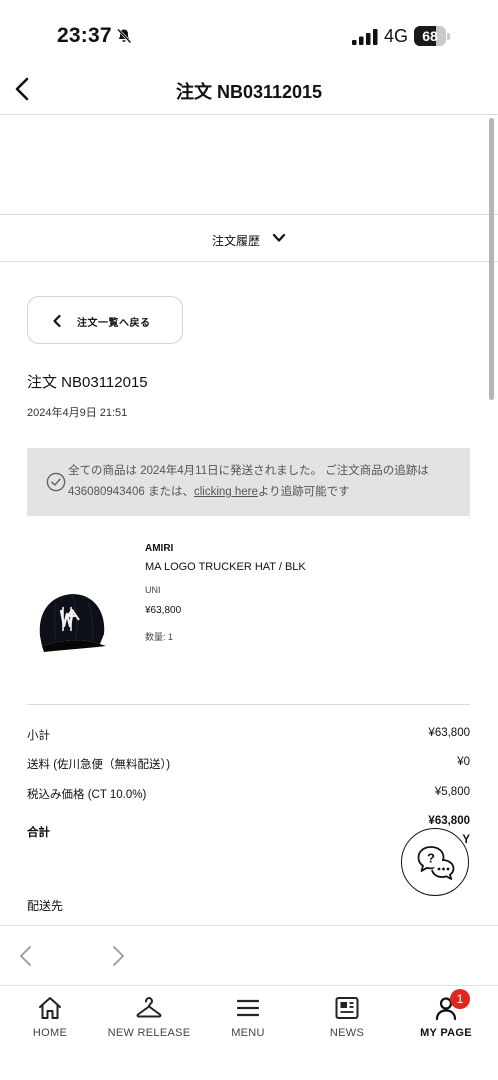 This screenshot has height=1080, width=498. Describe the element at coordinates (249, 35) in the screenshot. I see `status-bar: 23:37 4G 68` at that location.